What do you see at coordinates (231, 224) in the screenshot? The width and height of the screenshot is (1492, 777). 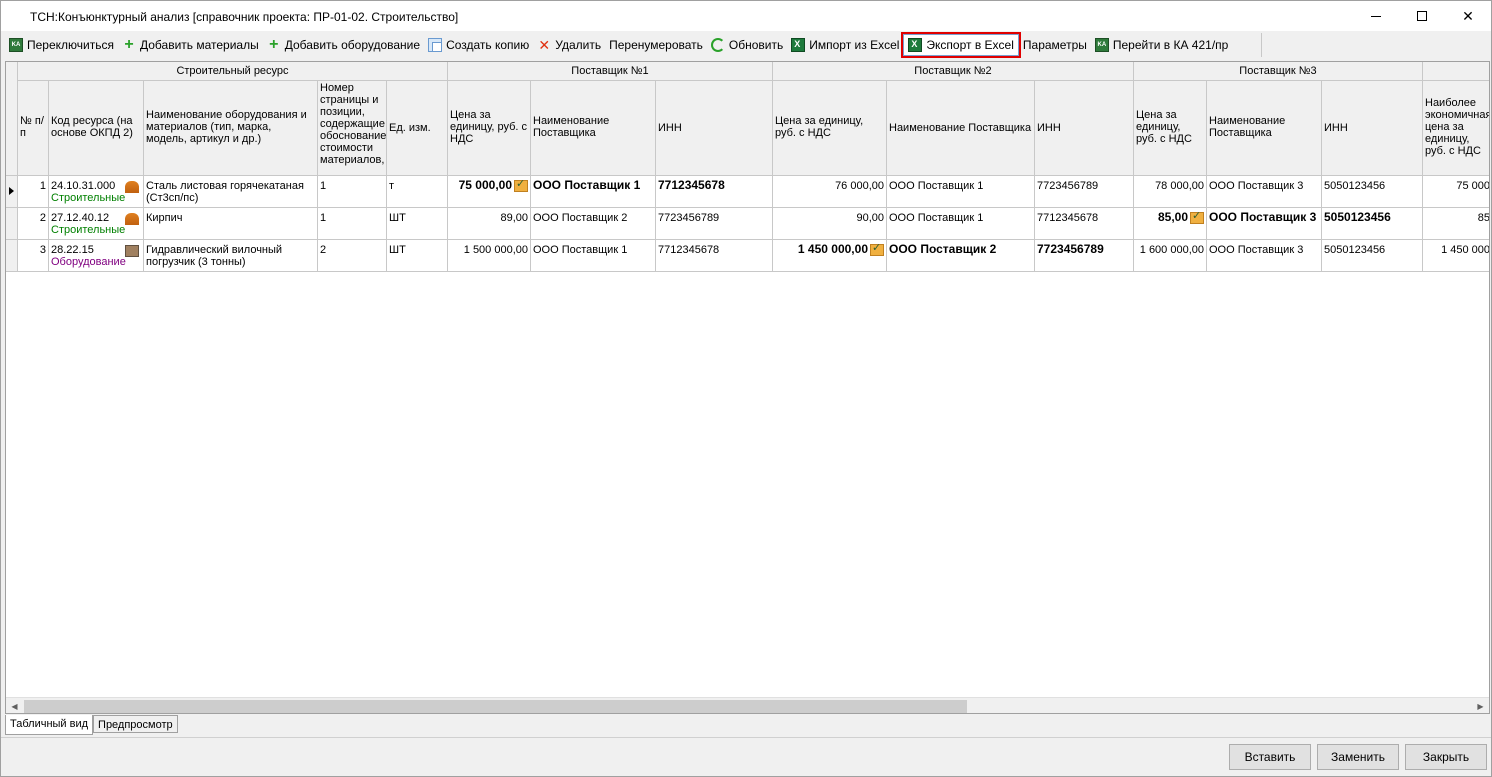 I see `cell-name: Кирпич` at bounding box center [231, 224].